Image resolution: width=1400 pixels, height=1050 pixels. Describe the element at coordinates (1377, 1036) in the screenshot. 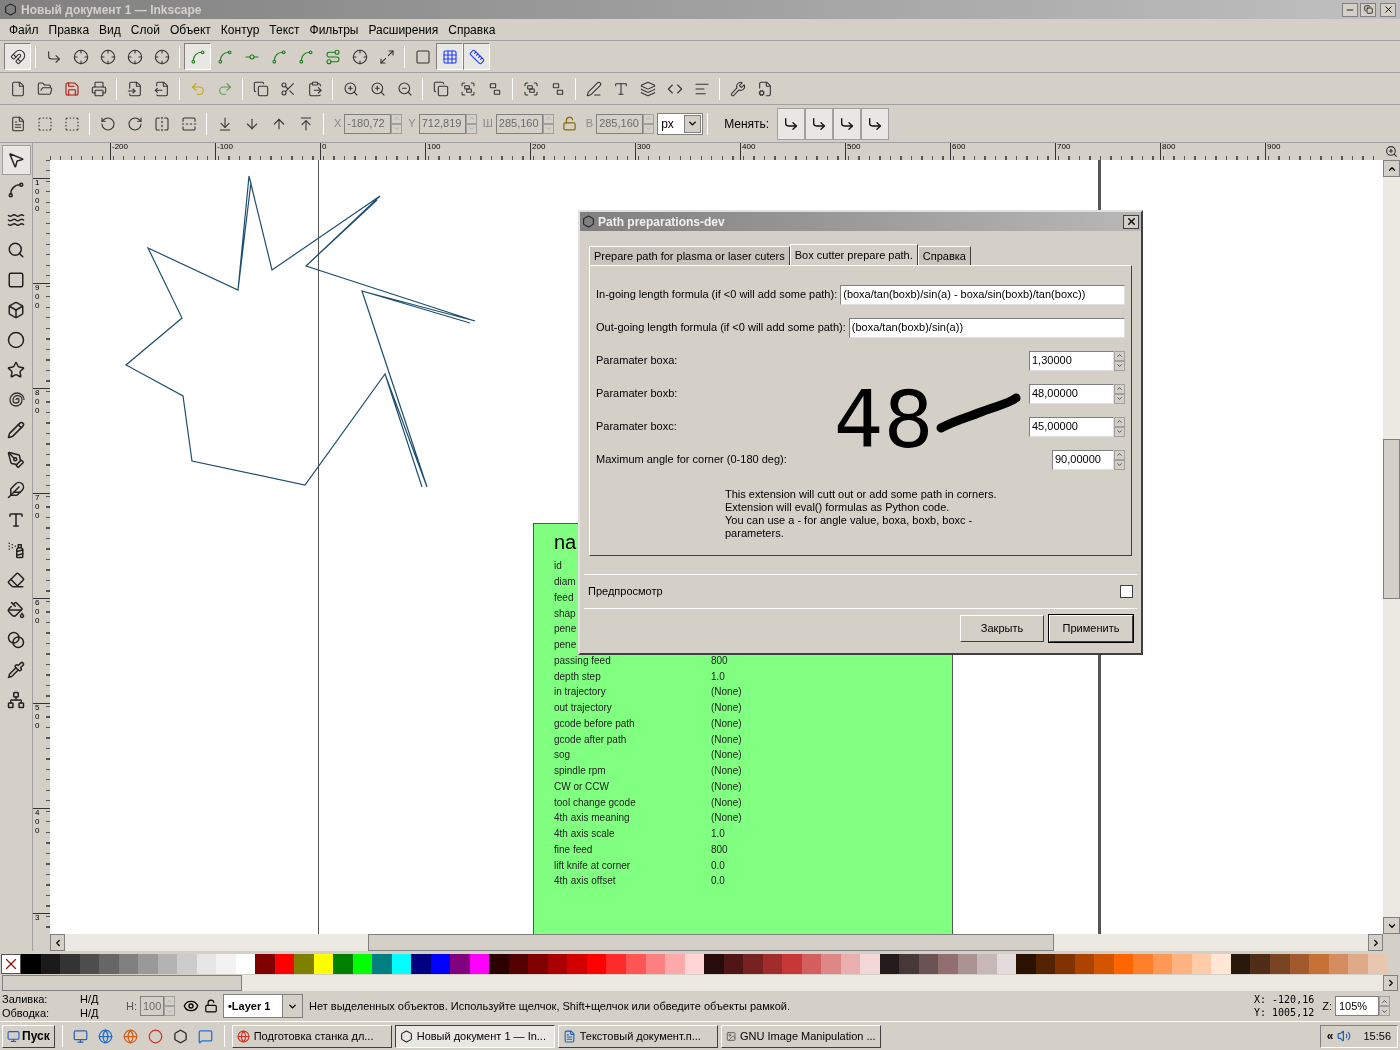

I see `clock: 15:56` at that location.